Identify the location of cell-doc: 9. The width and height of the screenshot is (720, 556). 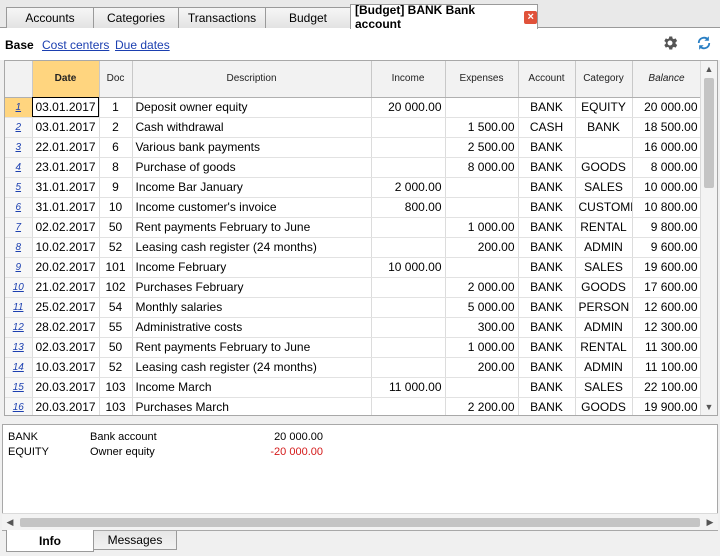
(116, 187).